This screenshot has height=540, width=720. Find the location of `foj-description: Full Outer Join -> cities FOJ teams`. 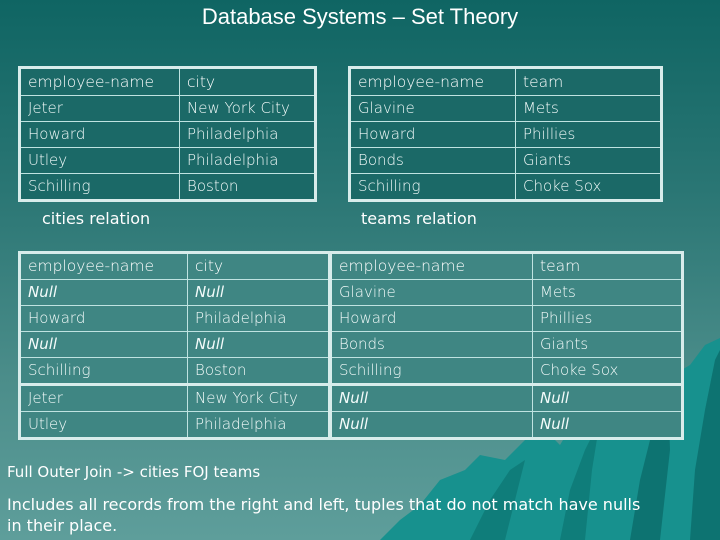

foj-description: Full Outer Join -> cities FOJ teams is located at coordinates (134, 472).